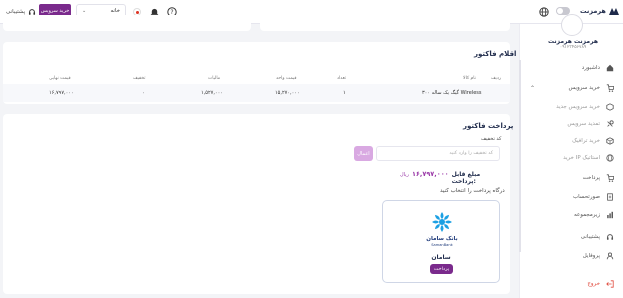 This screenshot has height=298, width=623. I want to click on dashboard-icon, so click(610, 68).